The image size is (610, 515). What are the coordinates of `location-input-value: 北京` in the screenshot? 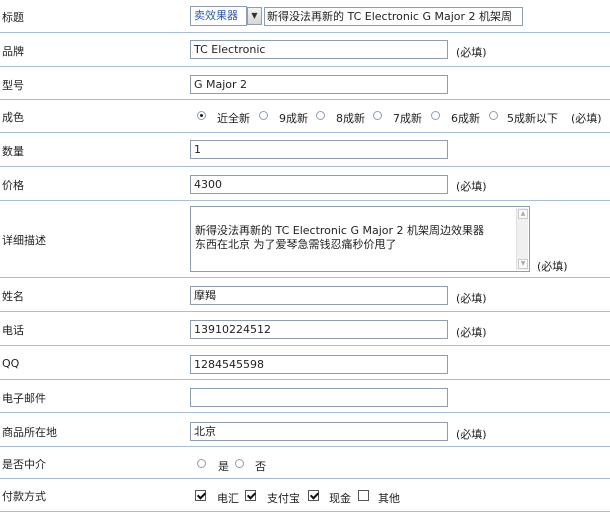 It's located at (205, 431).